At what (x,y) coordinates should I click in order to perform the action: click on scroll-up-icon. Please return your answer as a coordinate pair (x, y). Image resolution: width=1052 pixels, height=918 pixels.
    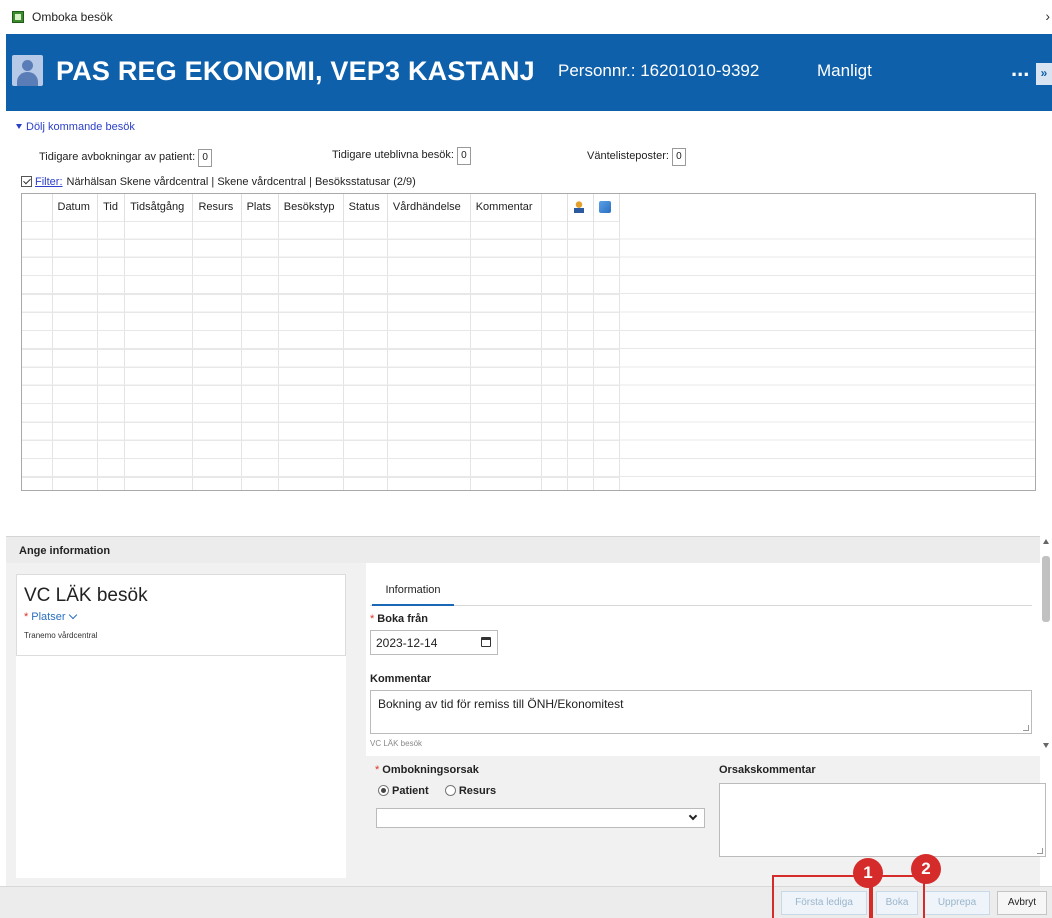
    Looking at the image, I should click on (1046, 541).